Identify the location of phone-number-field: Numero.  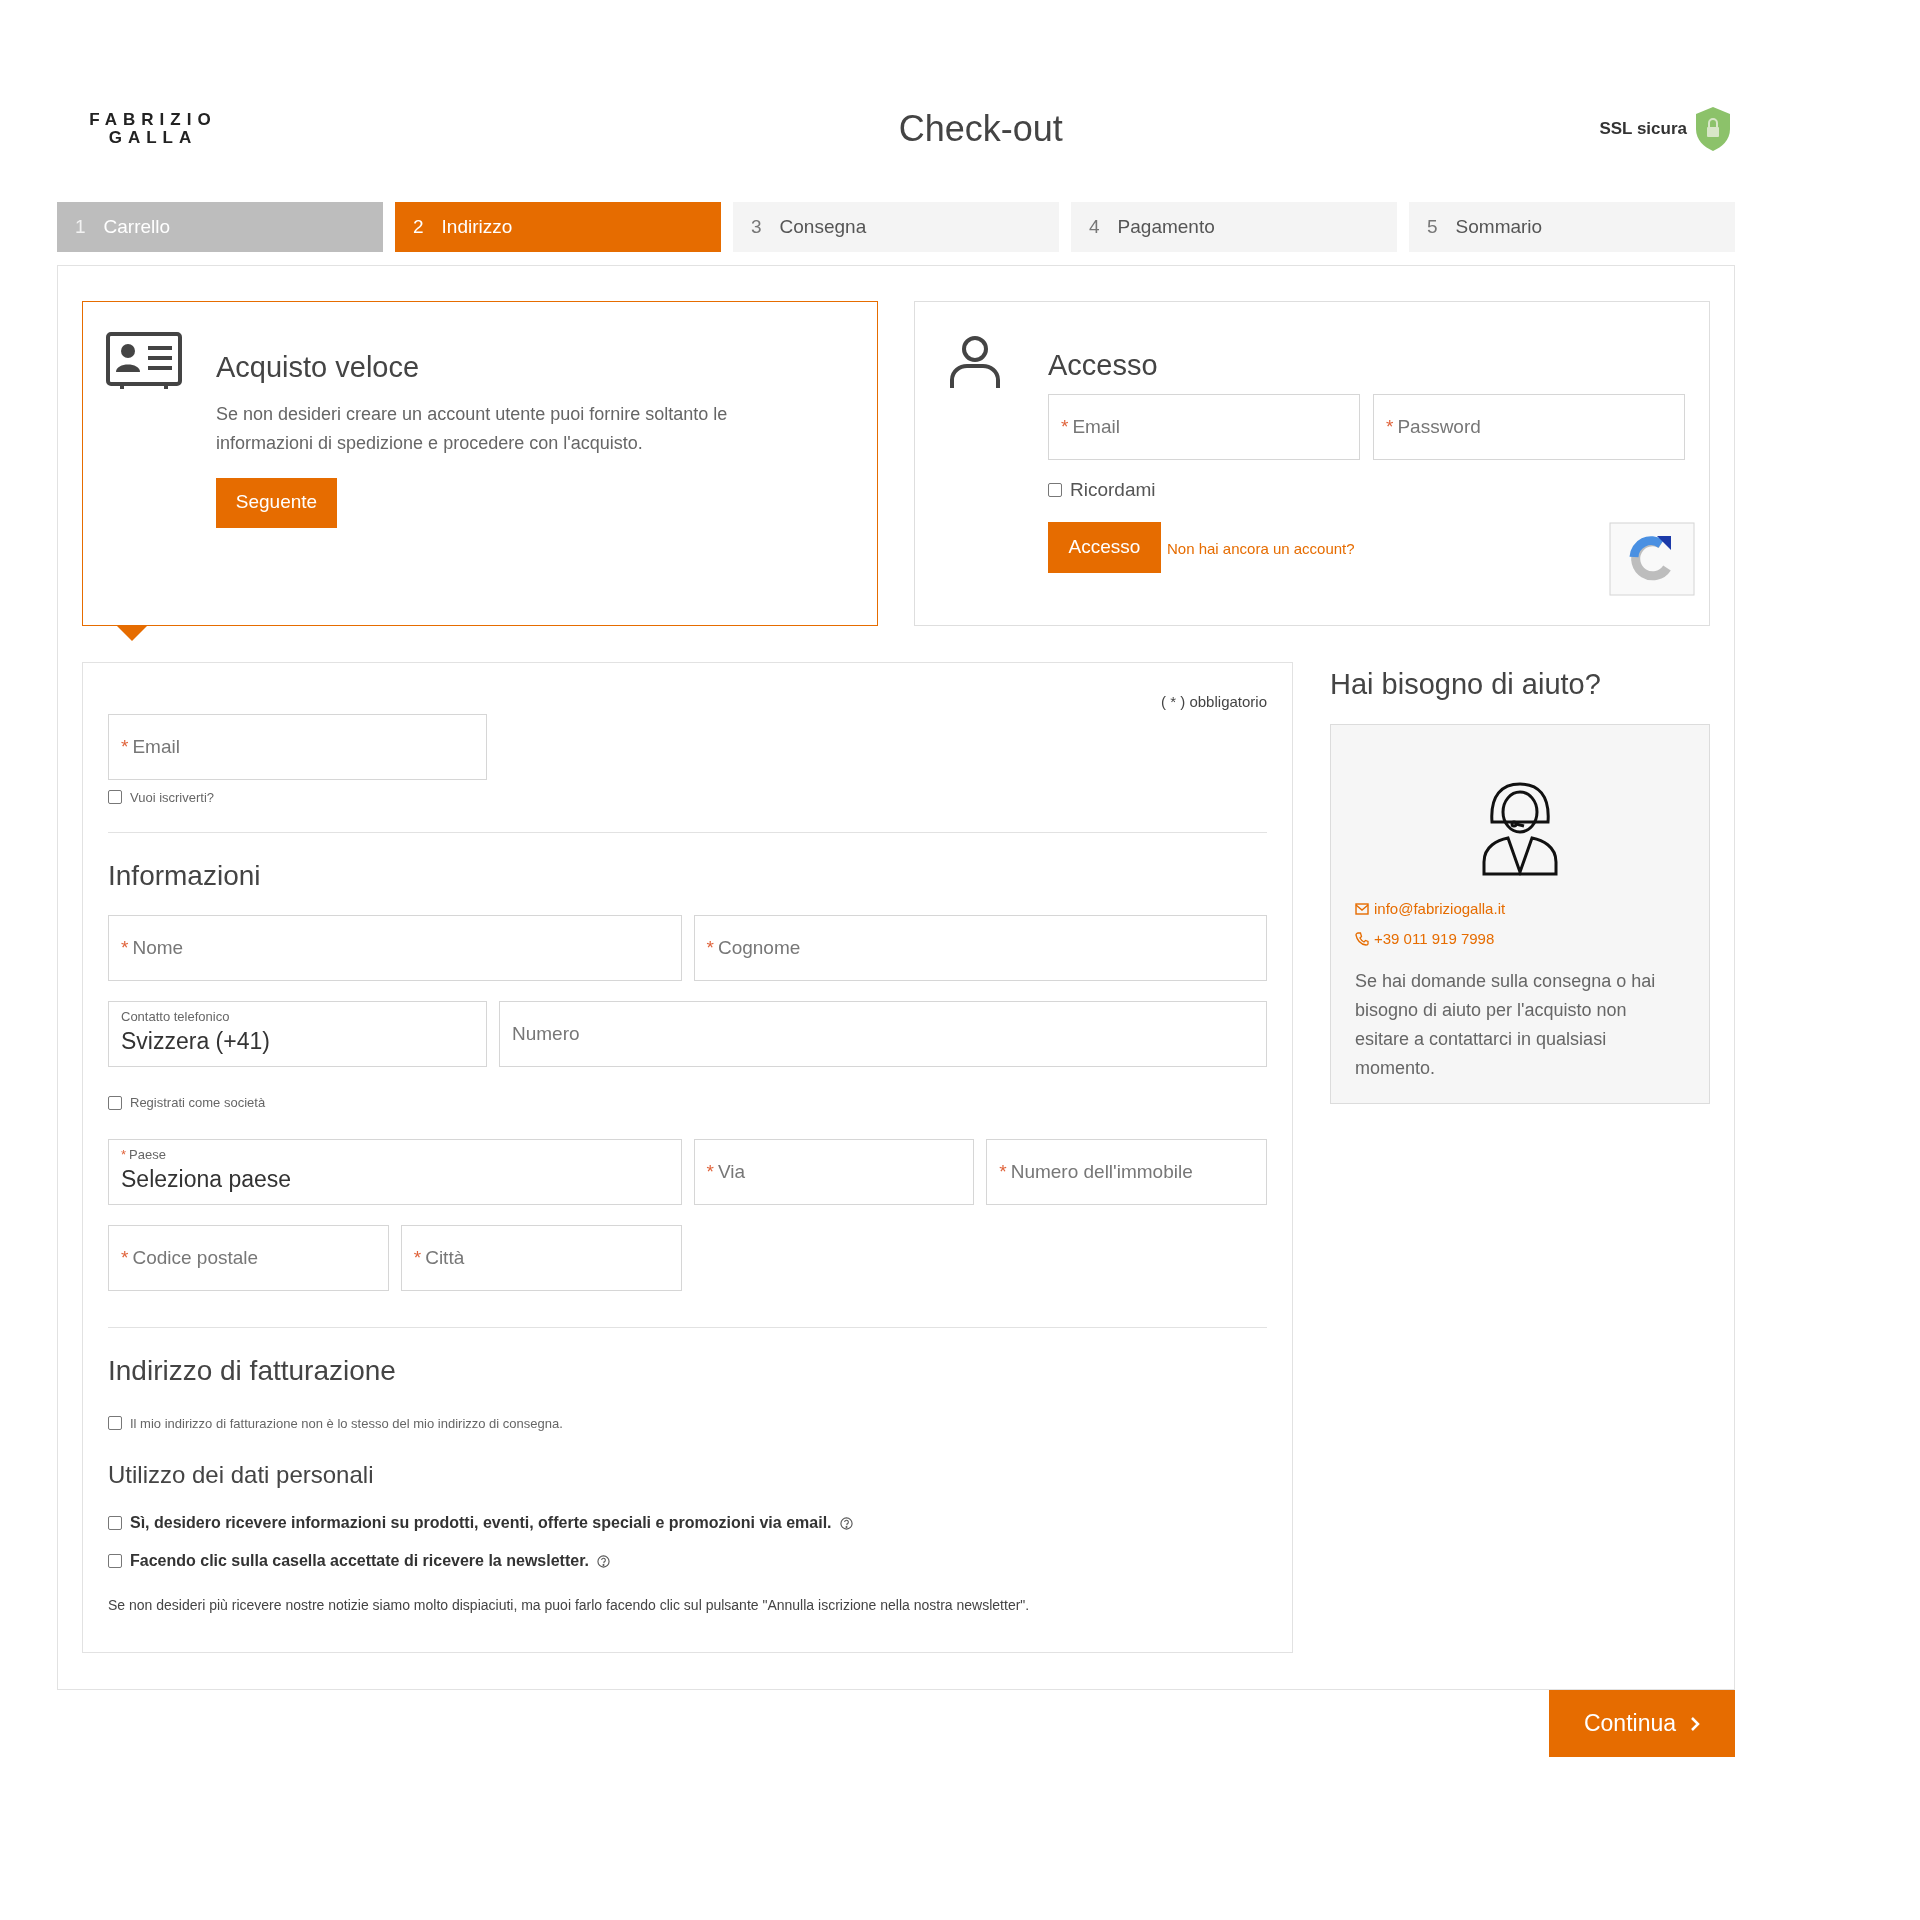
(883, 1034).